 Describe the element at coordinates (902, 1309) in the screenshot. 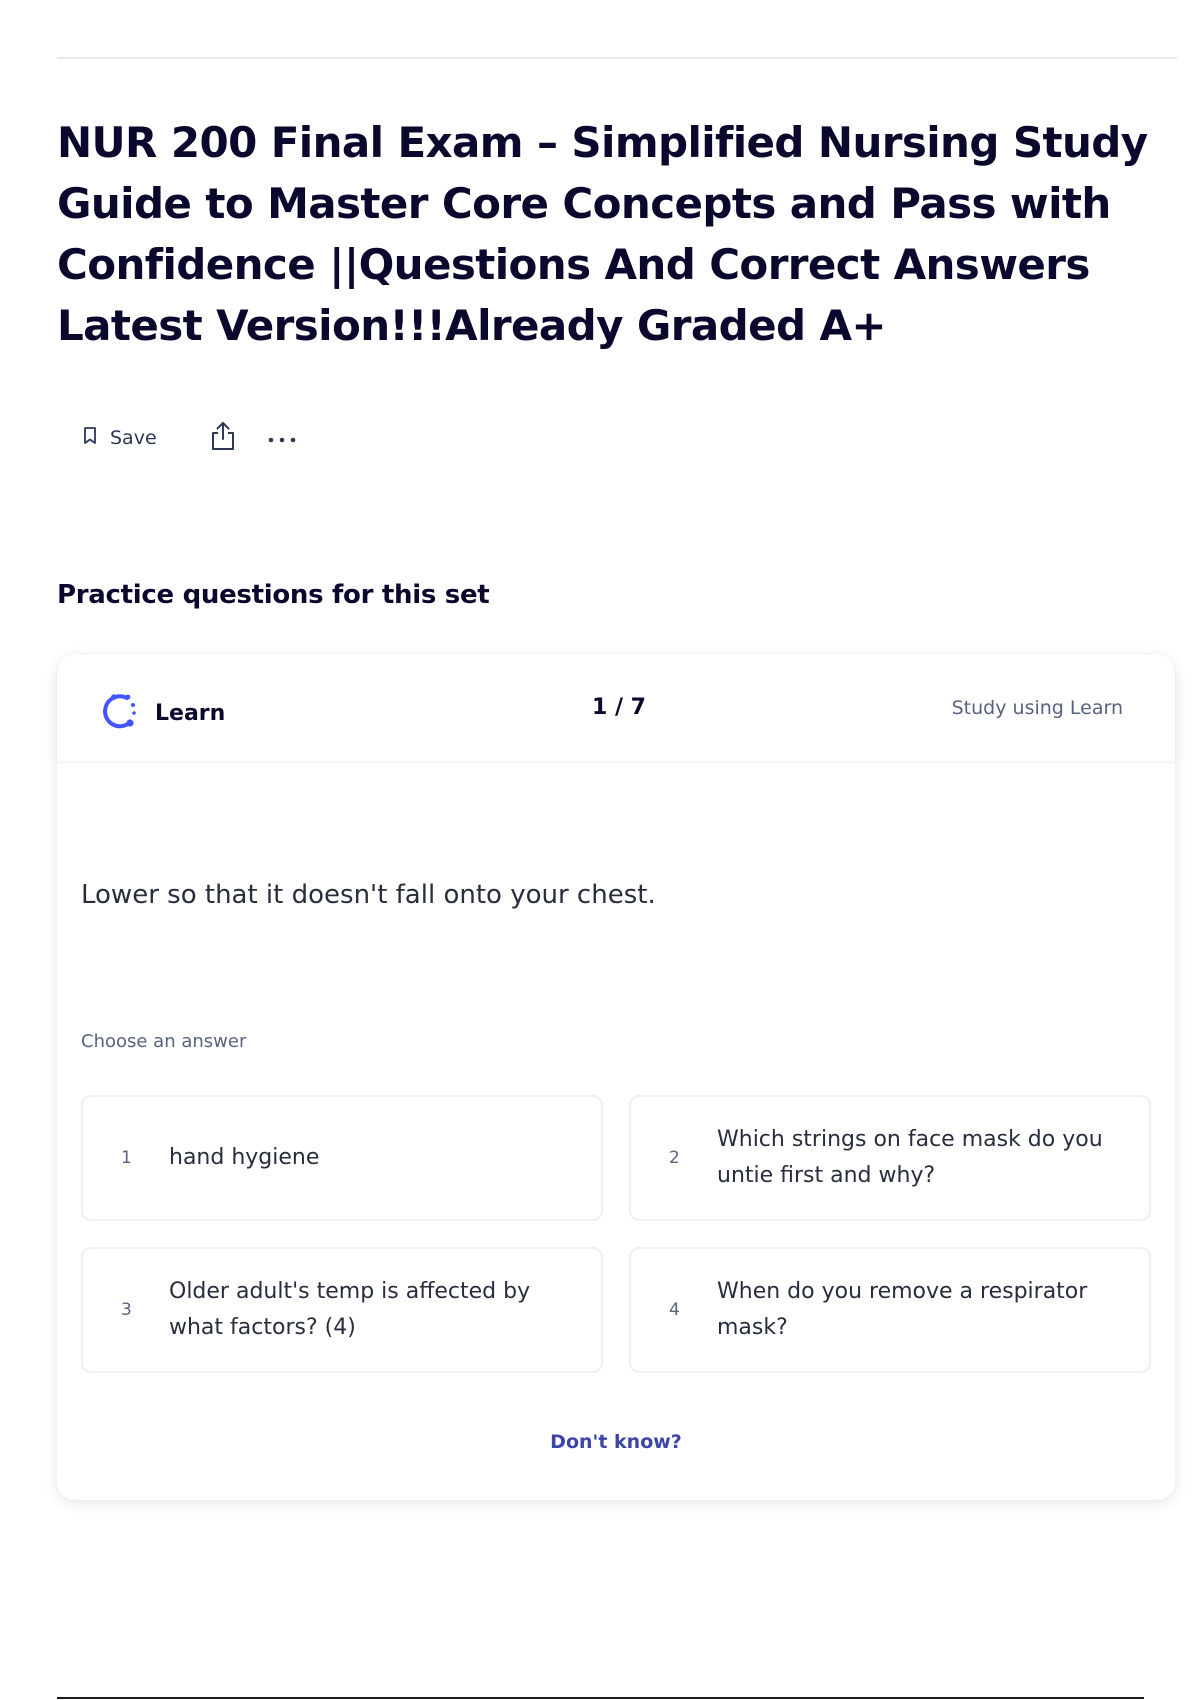

I see `option-text: When do you remove a respirator mask?` at that location.